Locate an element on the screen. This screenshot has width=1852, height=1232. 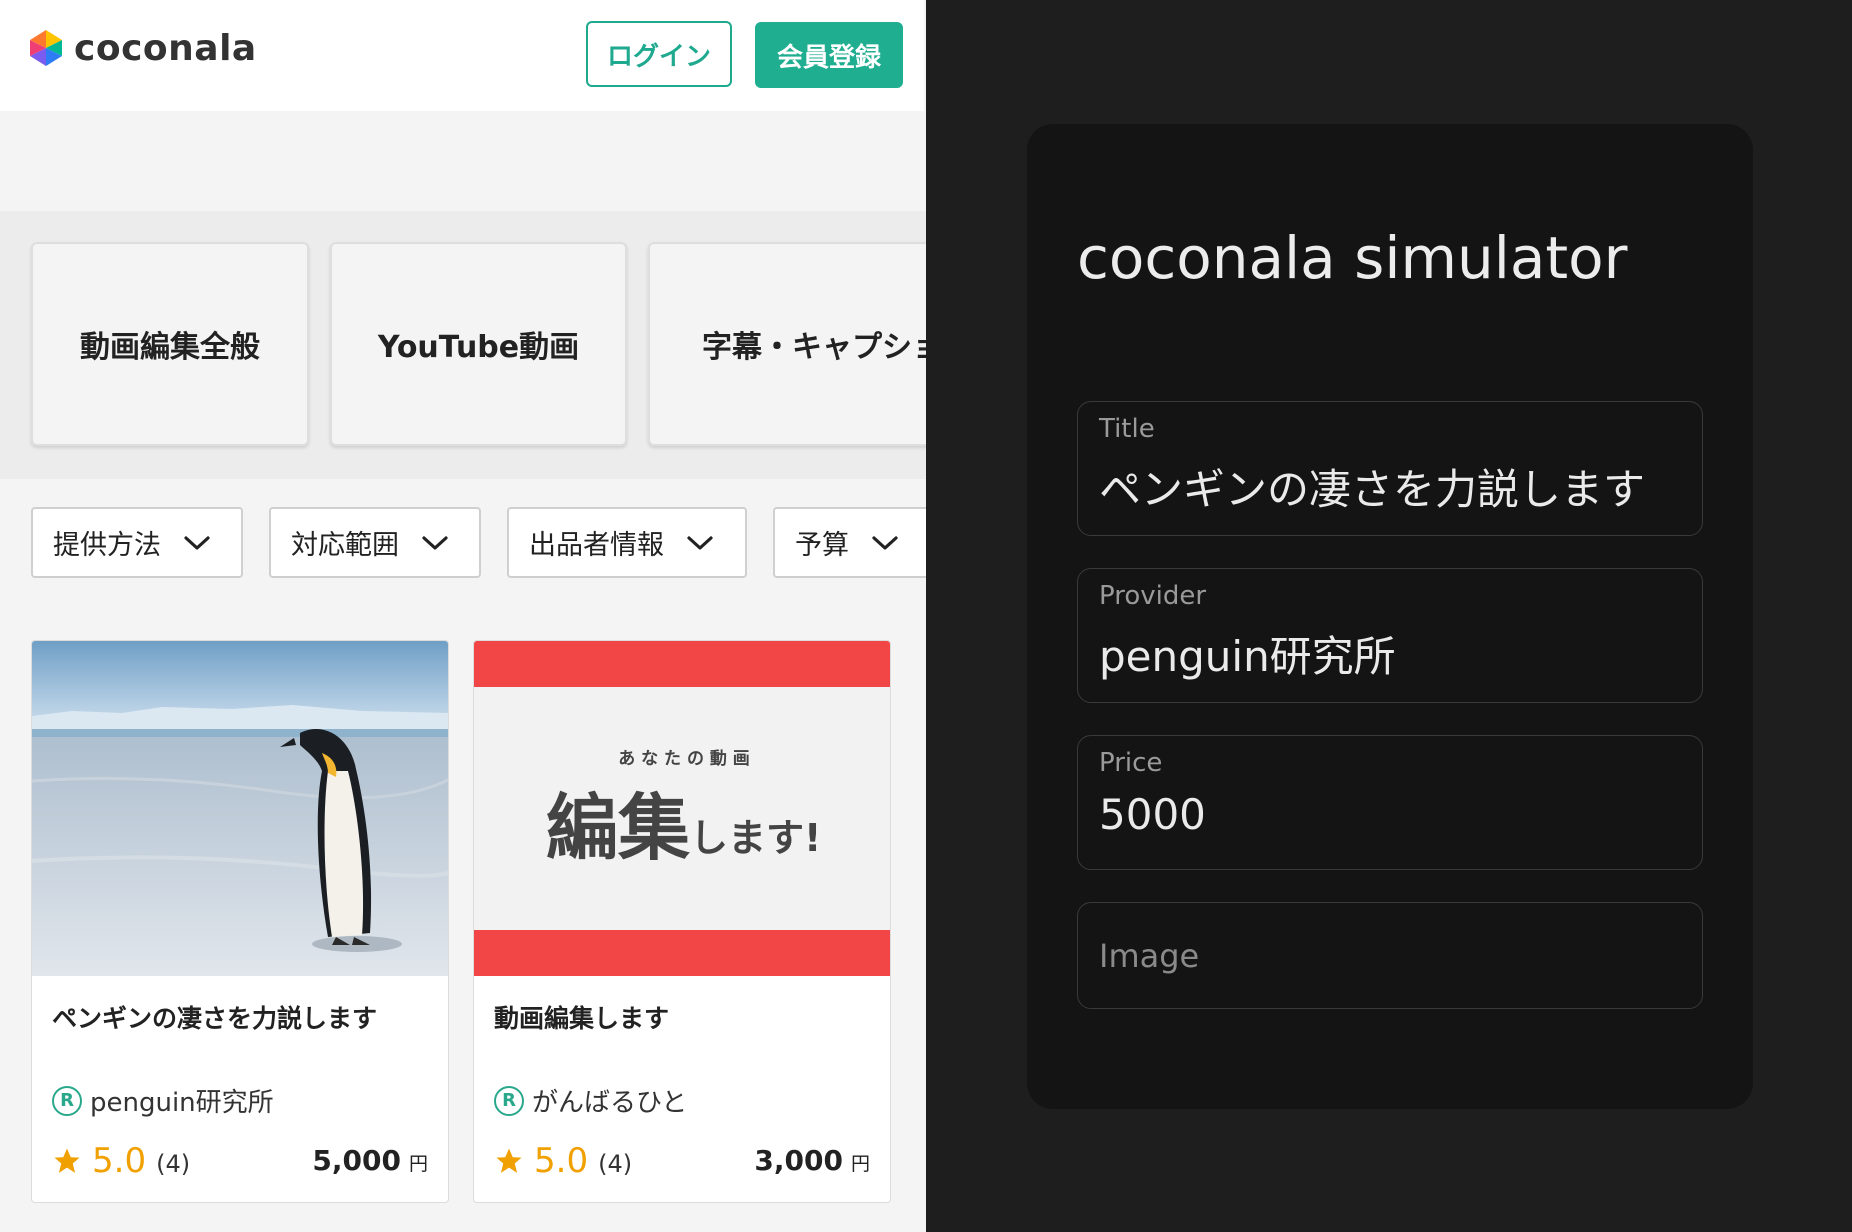
title-field-value: ペンギンの凄さを力説します is located at coordinates (1372, 486).